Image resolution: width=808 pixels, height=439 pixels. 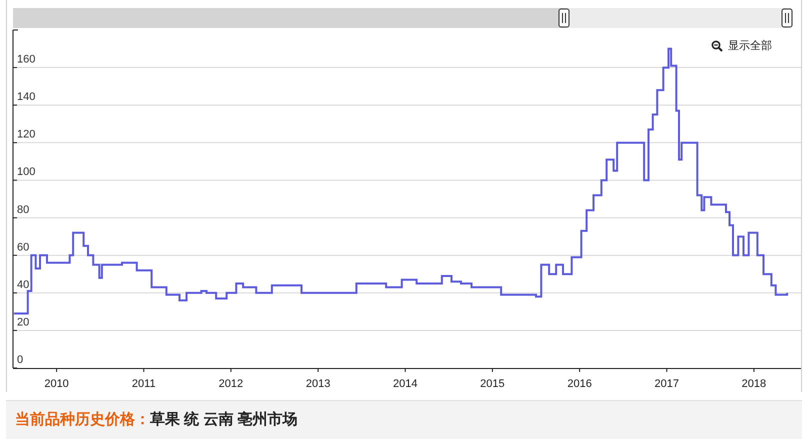 I want to click on show-all-button: 显示全部, so click(x=741, y=46).